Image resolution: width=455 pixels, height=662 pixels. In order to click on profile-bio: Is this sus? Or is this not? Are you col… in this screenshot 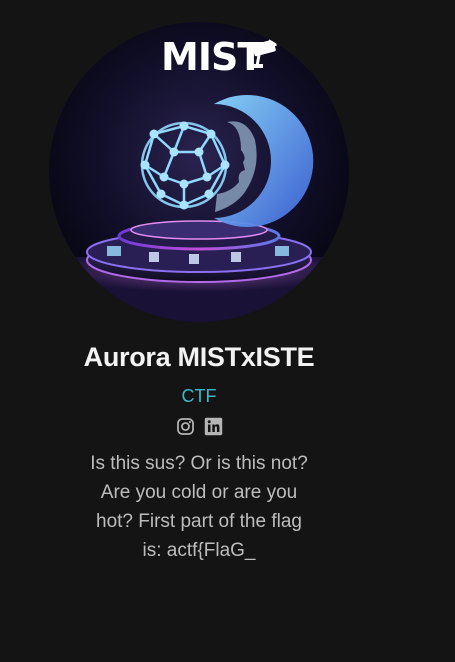, I will do `click(199, 507)`.